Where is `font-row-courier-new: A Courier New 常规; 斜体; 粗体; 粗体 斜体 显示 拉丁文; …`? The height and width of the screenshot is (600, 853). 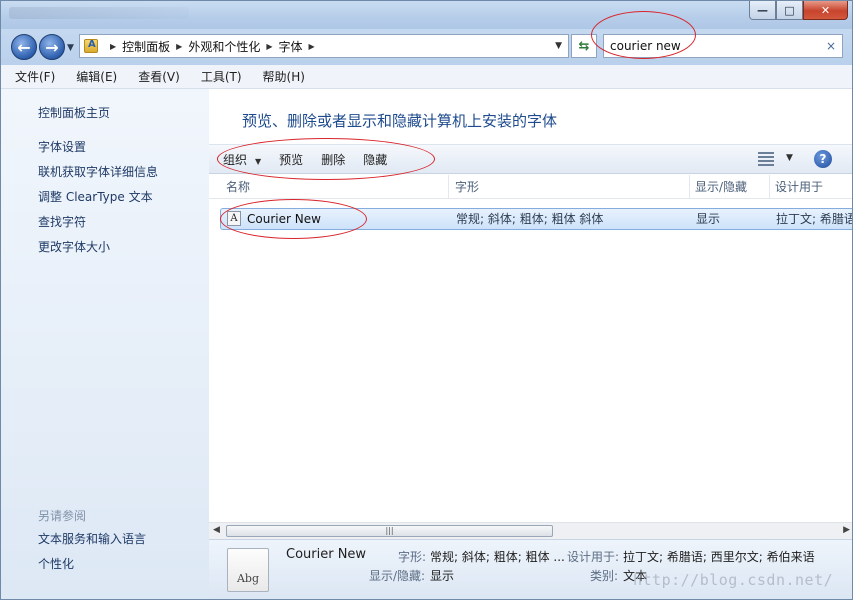
font-row-courier-new: A Courier New 常规; 斜体; 粗体; 粗体 斜体 显示 拉丁文; … is located at coordinates (536, 219).